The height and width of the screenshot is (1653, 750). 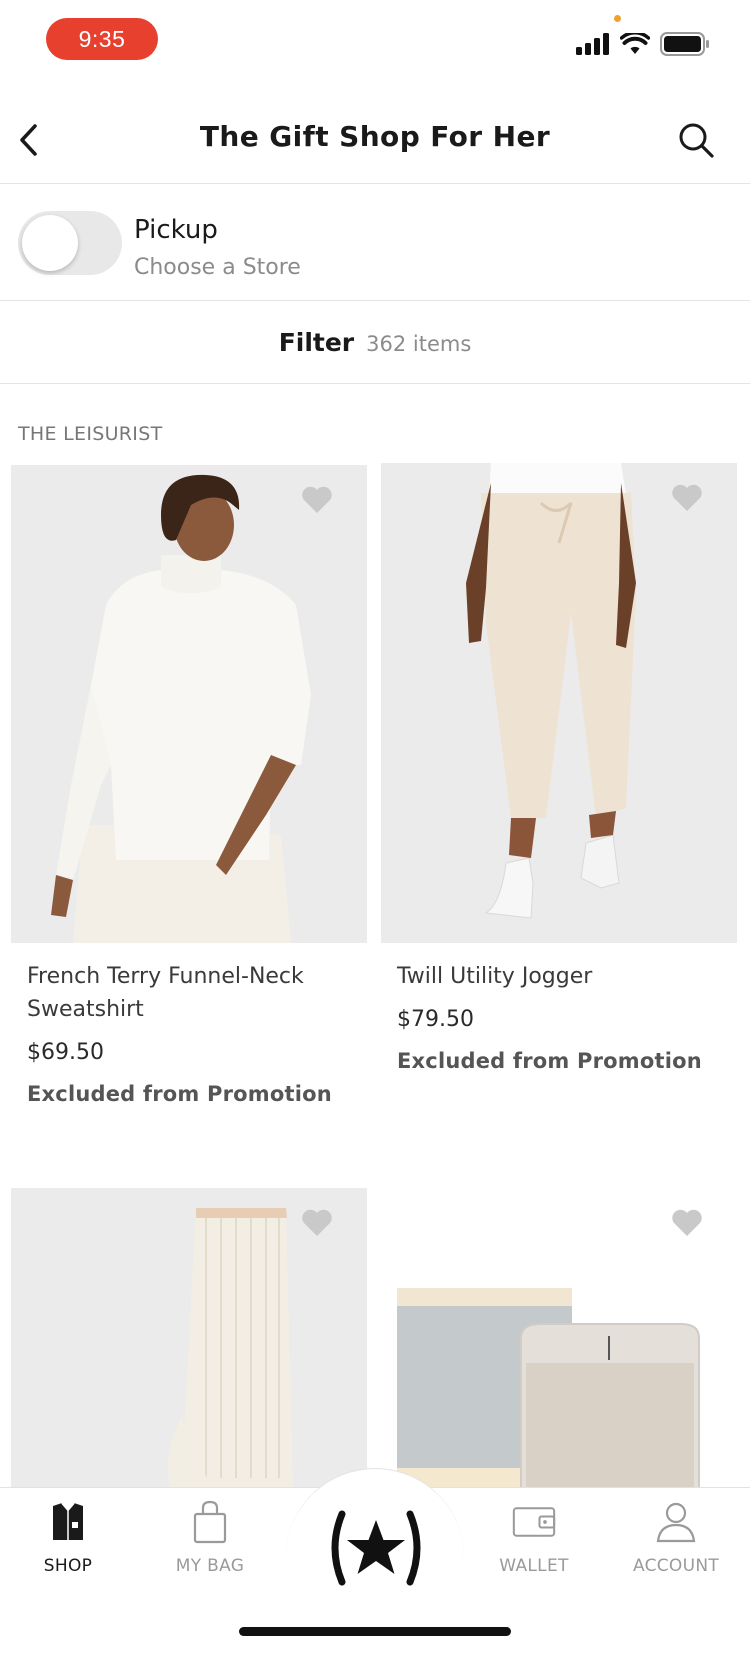 I want to click on tab-label: ACCOUNT, so click(x=676, y=1566).